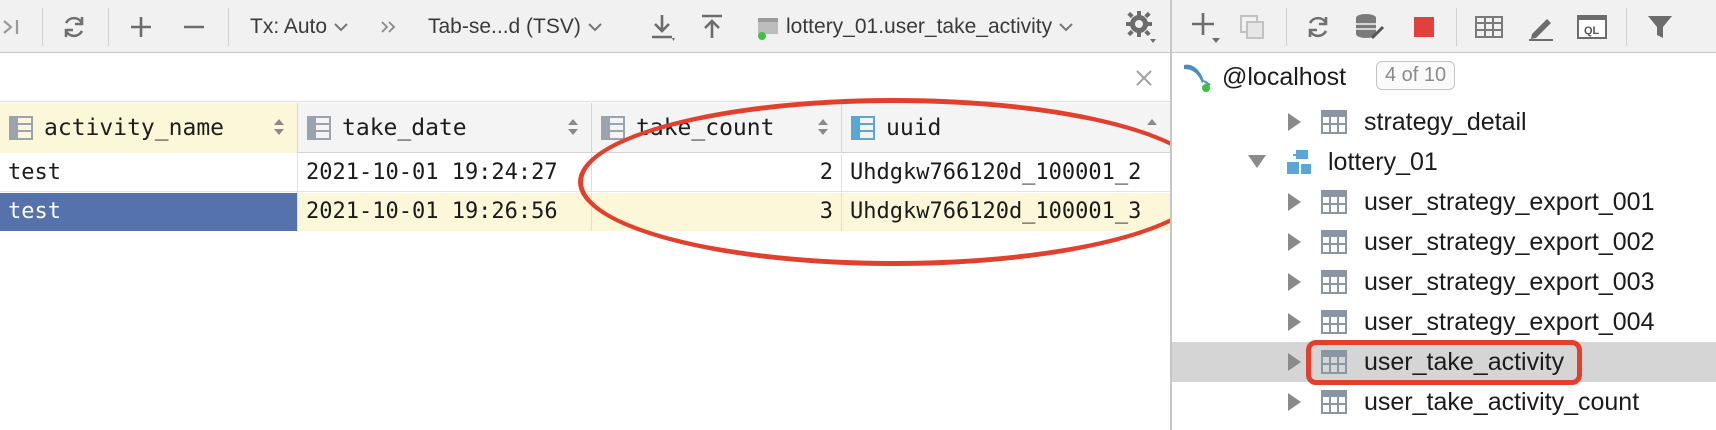  I want to click on tree-host-node: @localhost 4 of 10, so click(1444, 77).